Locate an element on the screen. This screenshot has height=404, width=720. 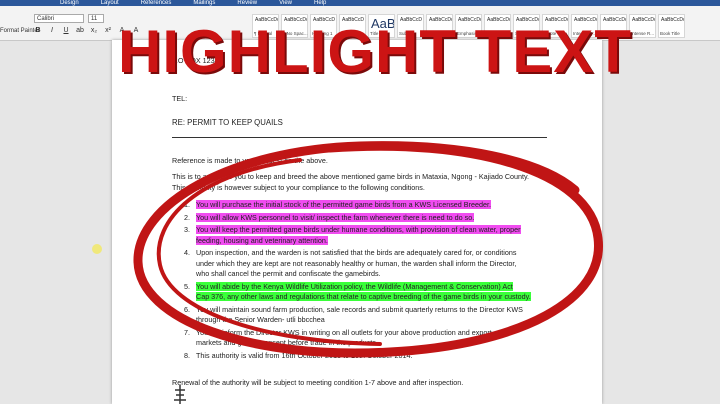
headline-overlay: HIGHLIGHT TEXT is located at coordinates (375, 51).